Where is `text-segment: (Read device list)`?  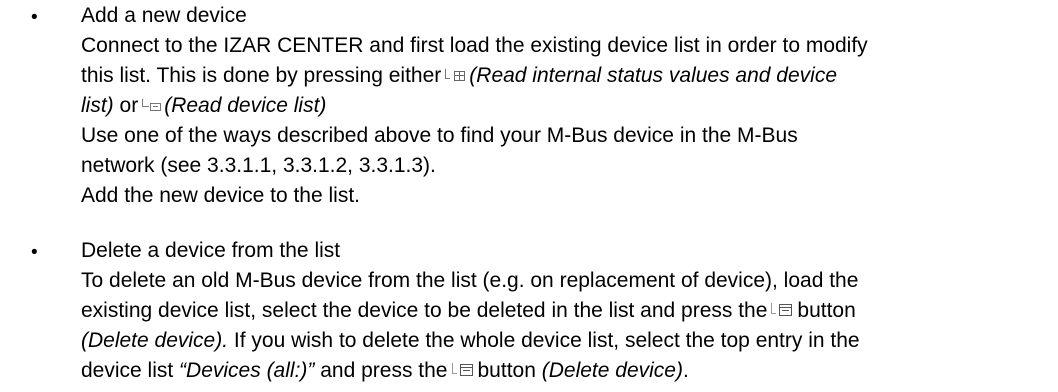
text-segment: (Read device list) is located at coordinates (245, 105).